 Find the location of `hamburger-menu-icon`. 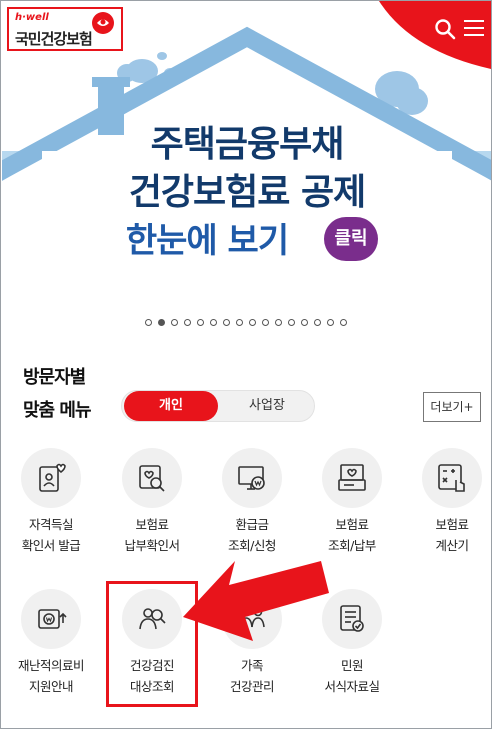

hamburger-menu-icon is located at coordinates (474, 28).